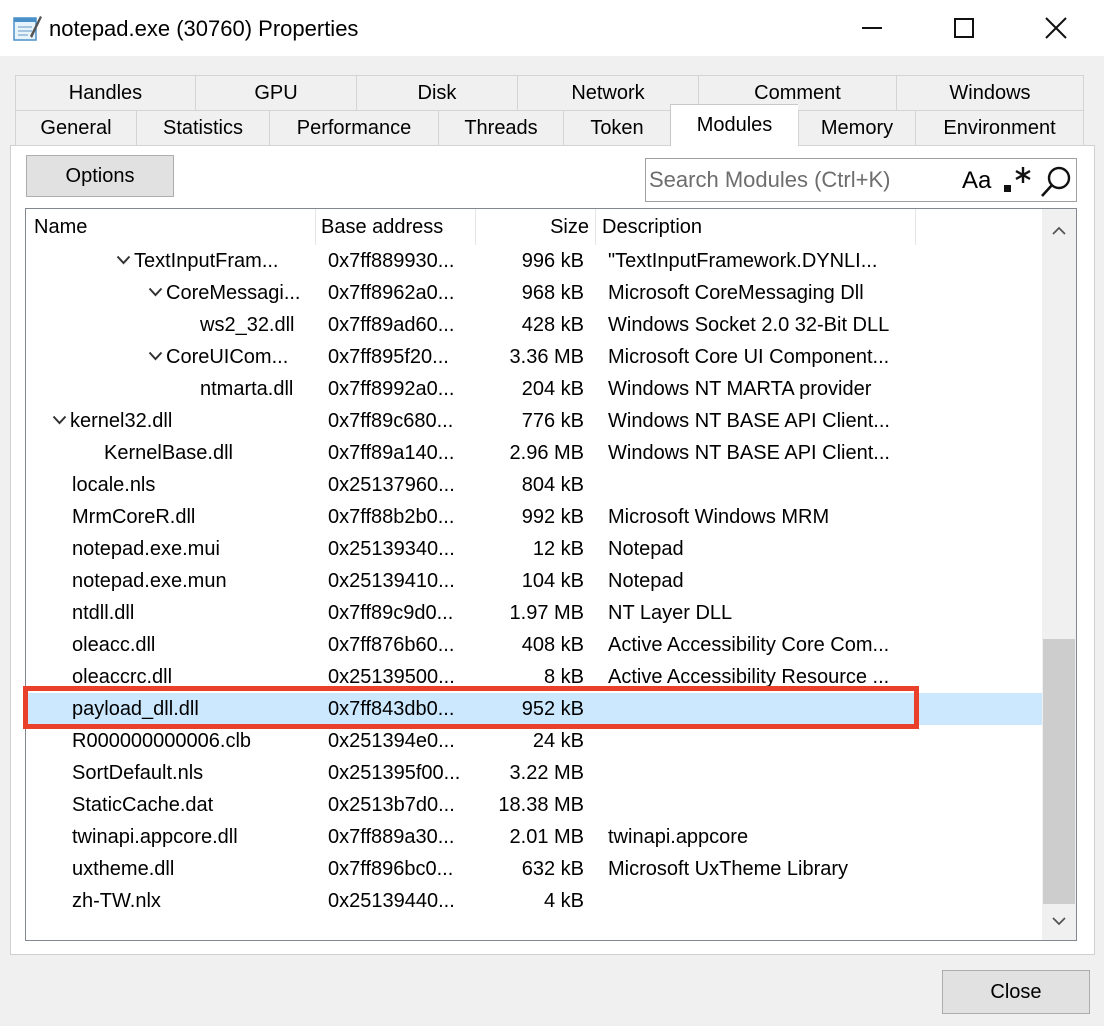 The height and width of the screenshot is (1026, 1104). Describe the element at coordinates (534, 549) in the screenshot. I see `table-row: notepad.exe.mui 0x25139340... 12 kB Notepad` at that location.